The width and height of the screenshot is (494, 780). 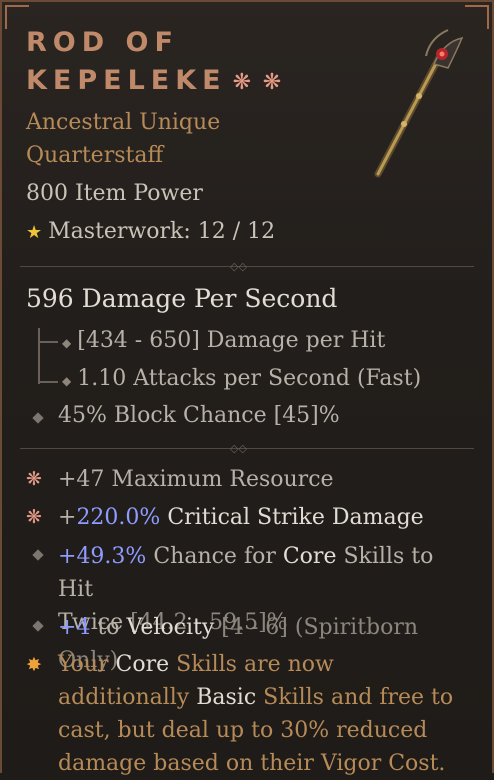 What do you see at coordinates (224, 340) in the screenshot?
I see `damage-per-hit: ◆ [434 - 650] Damage per Hit` at bounding box center [224, 340].